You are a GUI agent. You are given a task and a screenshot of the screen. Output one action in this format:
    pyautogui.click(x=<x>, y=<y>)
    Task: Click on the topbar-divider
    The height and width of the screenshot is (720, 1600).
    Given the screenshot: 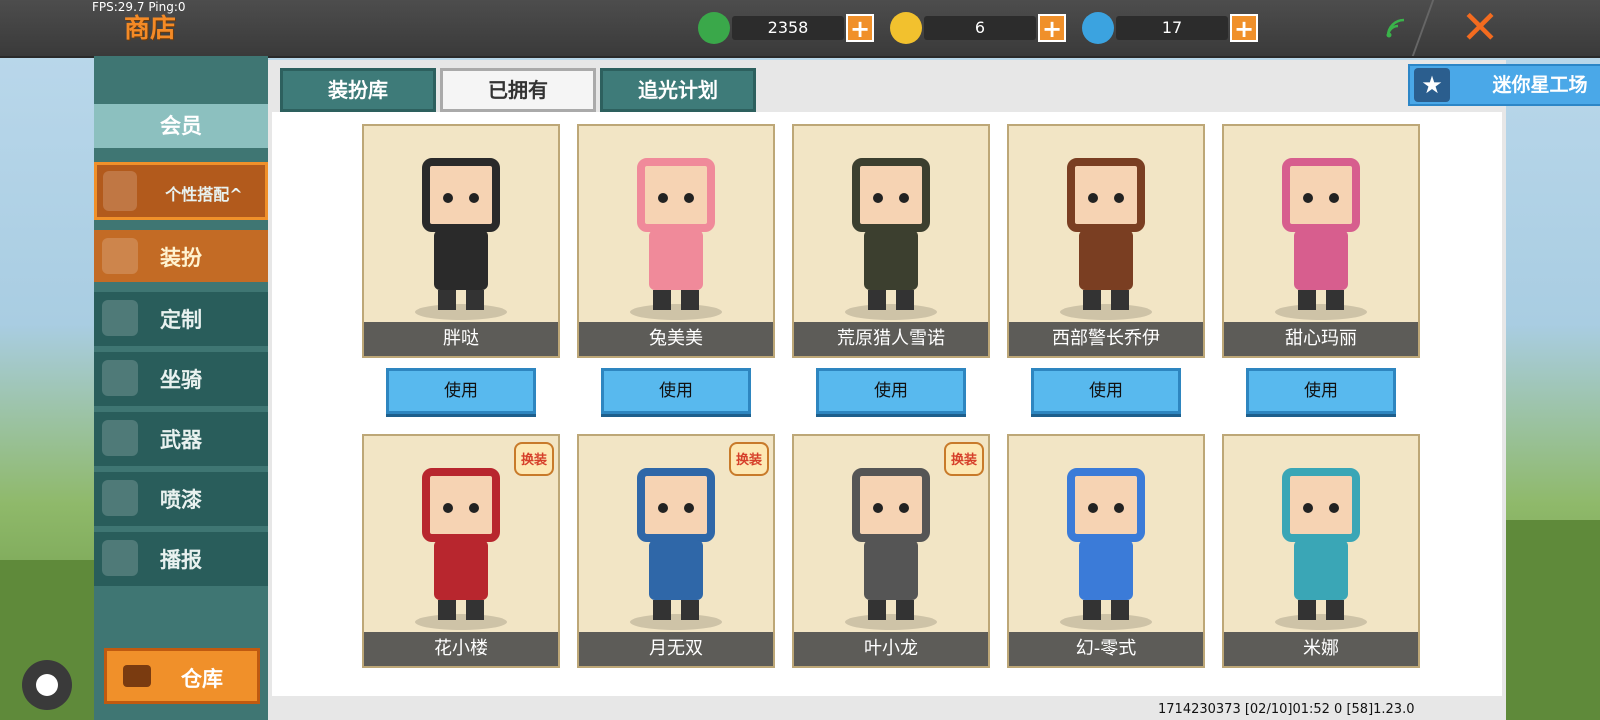 What is the action you would take?
    pyautogui.click(x=1423, y=28)
    